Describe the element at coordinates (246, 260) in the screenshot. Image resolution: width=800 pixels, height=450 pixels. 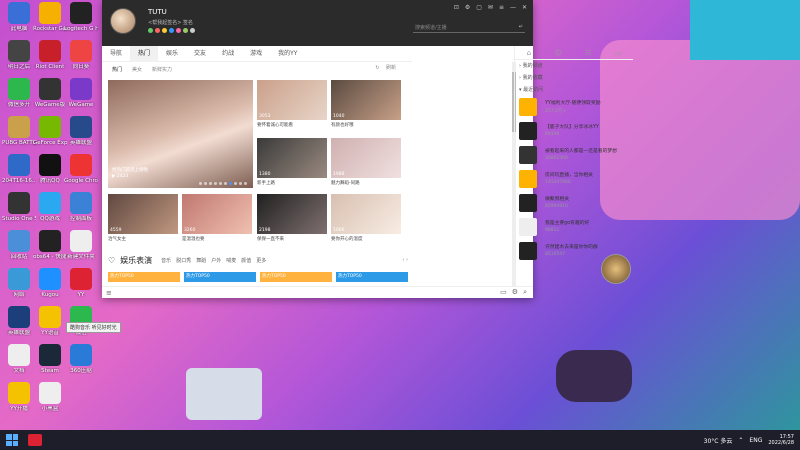
I see `section-link: 颜值` at that location.